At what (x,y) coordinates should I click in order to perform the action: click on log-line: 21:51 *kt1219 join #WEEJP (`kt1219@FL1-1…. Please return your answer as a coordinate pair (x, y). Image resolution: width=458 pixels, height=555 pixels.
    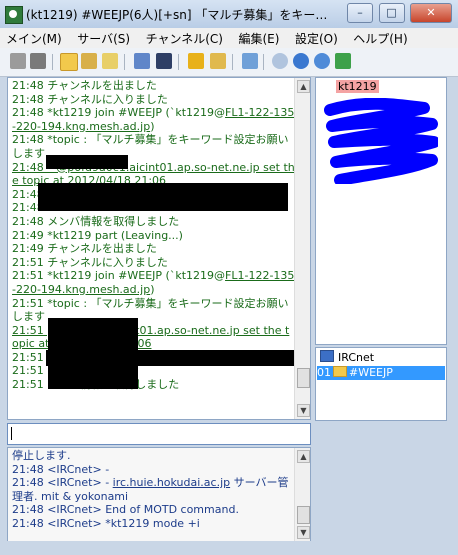
    Looking at the image, I should click on (153, 282).